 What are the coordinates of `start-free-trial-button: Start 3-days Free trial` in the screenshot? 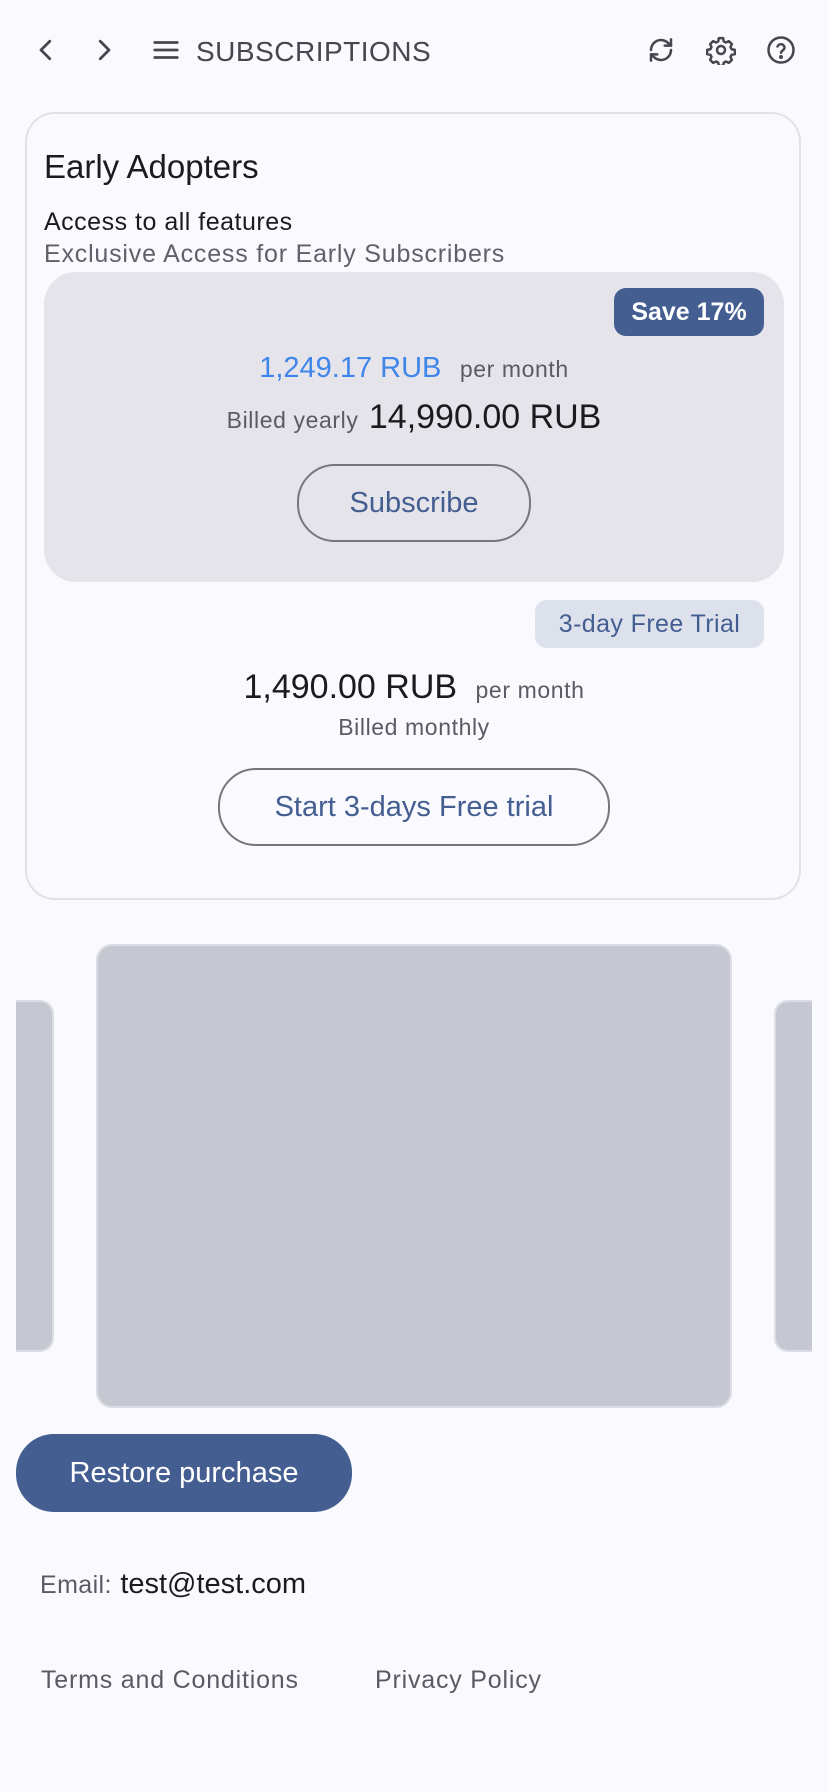 It's located at (414, 807).